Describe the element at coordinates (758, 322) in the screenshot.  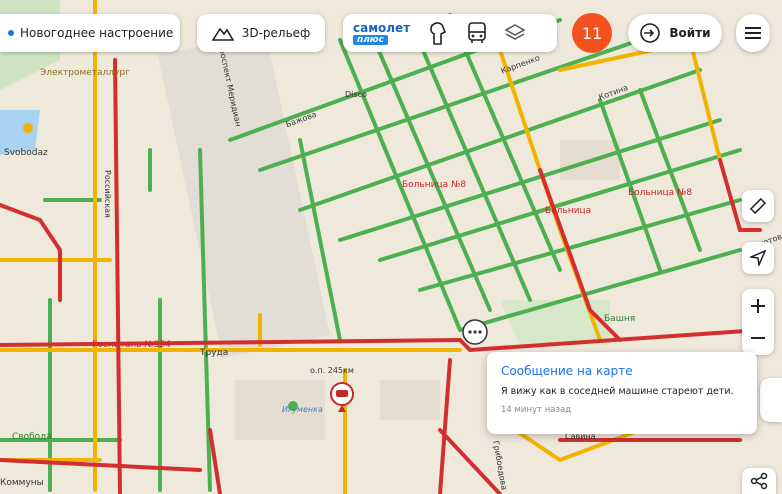
I see `zoom-control` at that location.